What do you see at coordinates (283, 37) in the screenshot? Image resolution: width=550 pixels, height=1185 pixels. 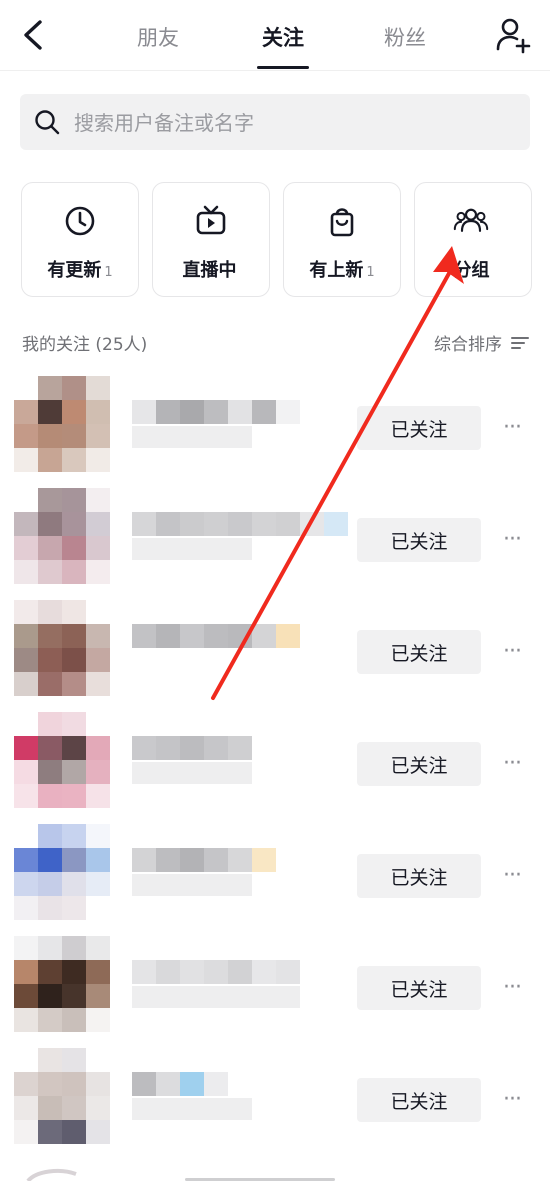 I see `tab-following: 关注` at bounding box center [283, 37].